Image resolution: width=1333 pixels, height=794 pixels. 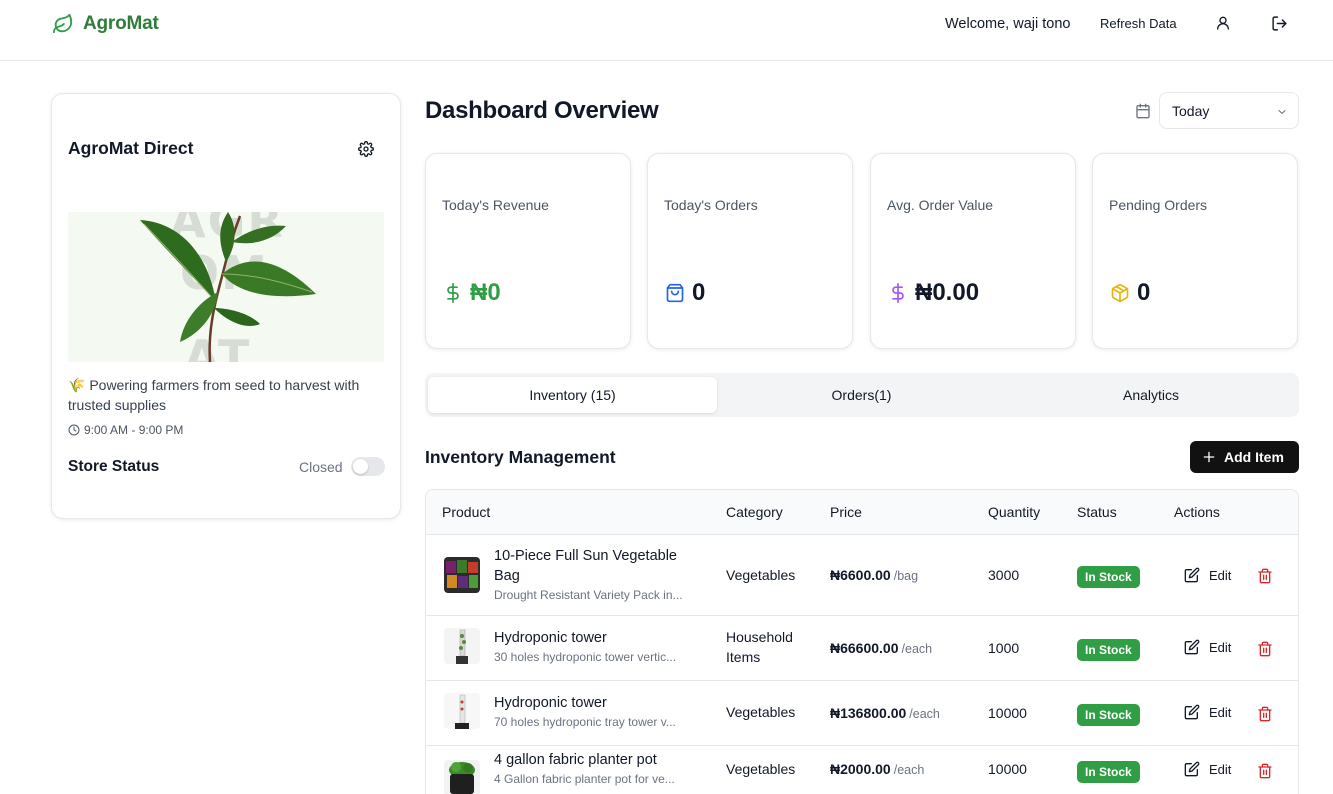 I want to click on refresh-data-button: Refresh Data, so click(x=1138, y=23).